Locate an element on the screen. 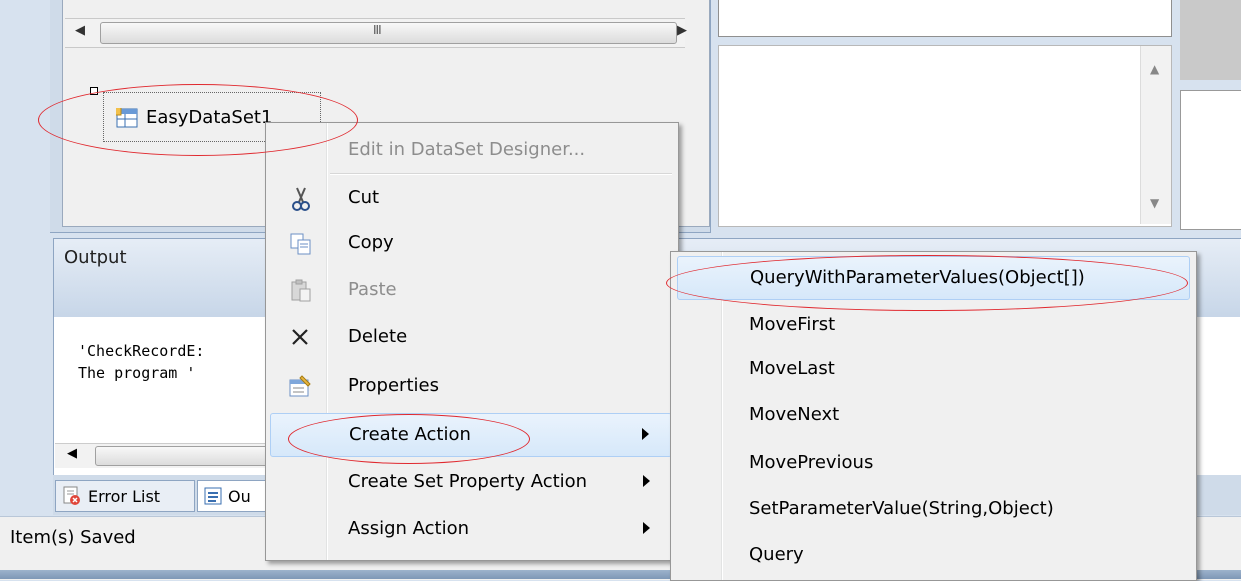 The image size is (1241, 581). menu-item-label: MoveNext is located at coordinates (794, 414).